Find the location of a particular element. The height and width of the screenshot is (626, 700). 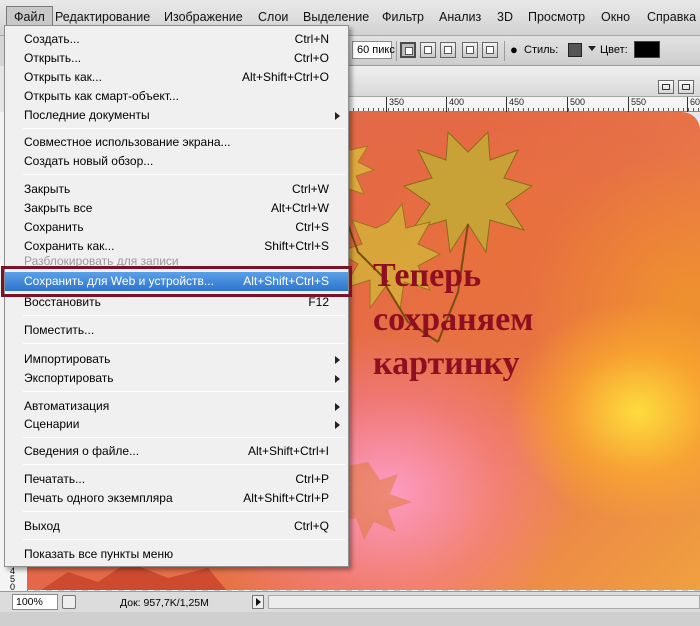

maximize-window-icon is located at coordinates (686, 87).